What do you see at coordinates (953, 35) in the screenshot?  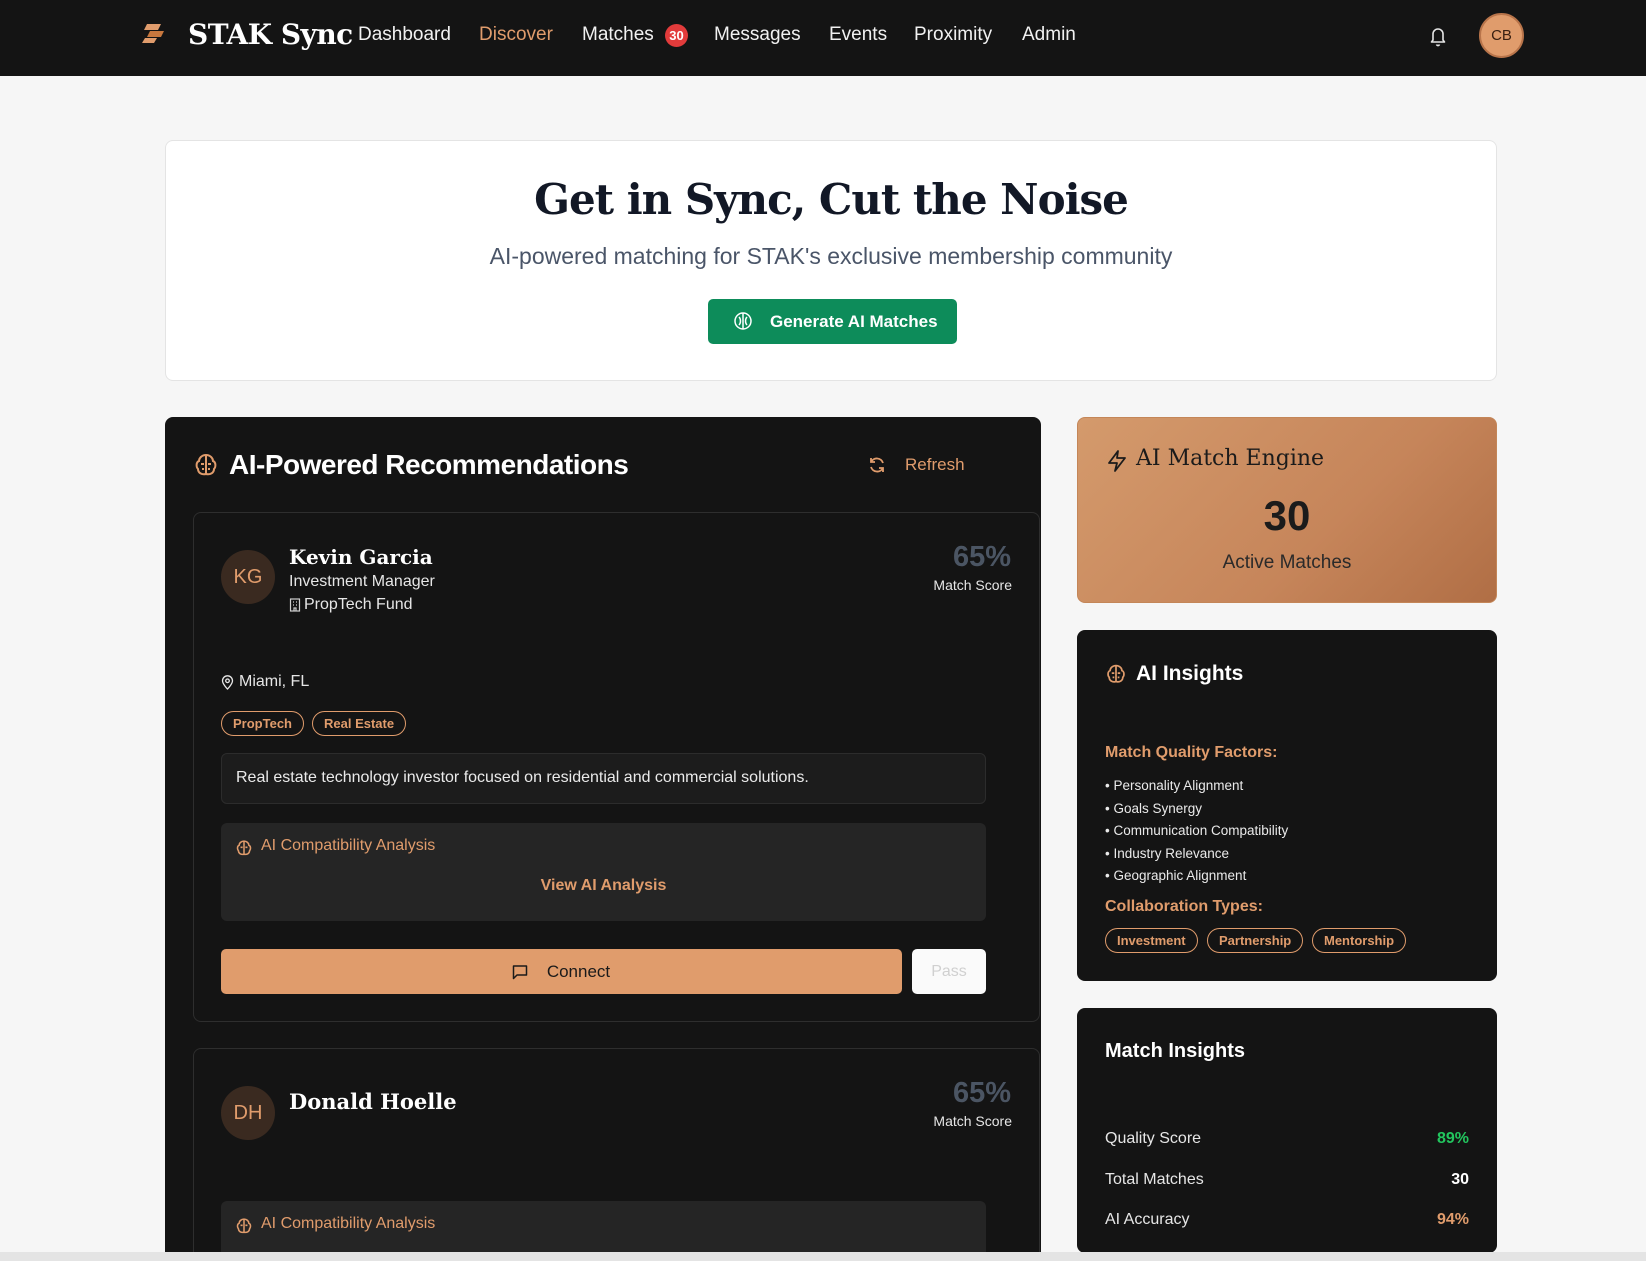 I see `nav-proximity: Proximity` at bounding box center [953, 35].